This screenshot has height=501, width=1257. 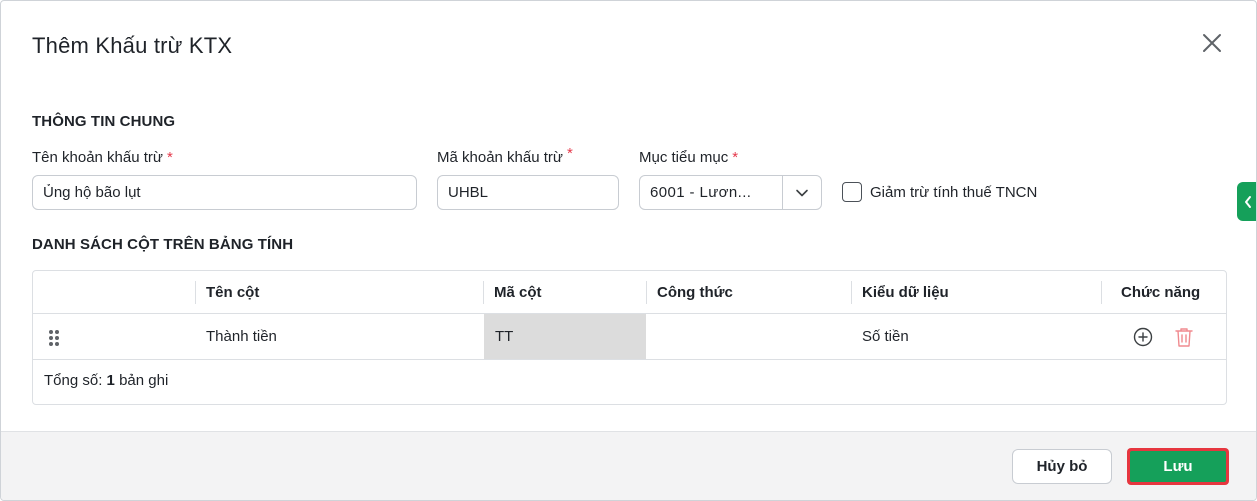 I want to click on deduction-name-input, so click(x=224, y=192).